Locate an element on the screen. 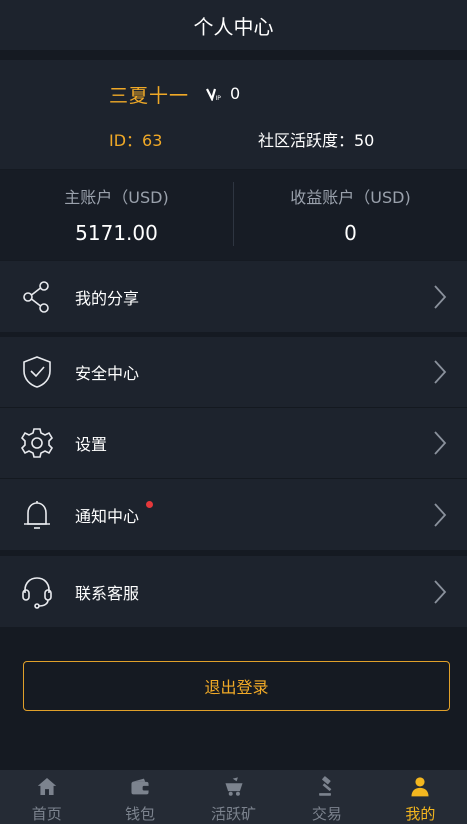  page-title: 个人中心 is located at coordinates (233, 26).